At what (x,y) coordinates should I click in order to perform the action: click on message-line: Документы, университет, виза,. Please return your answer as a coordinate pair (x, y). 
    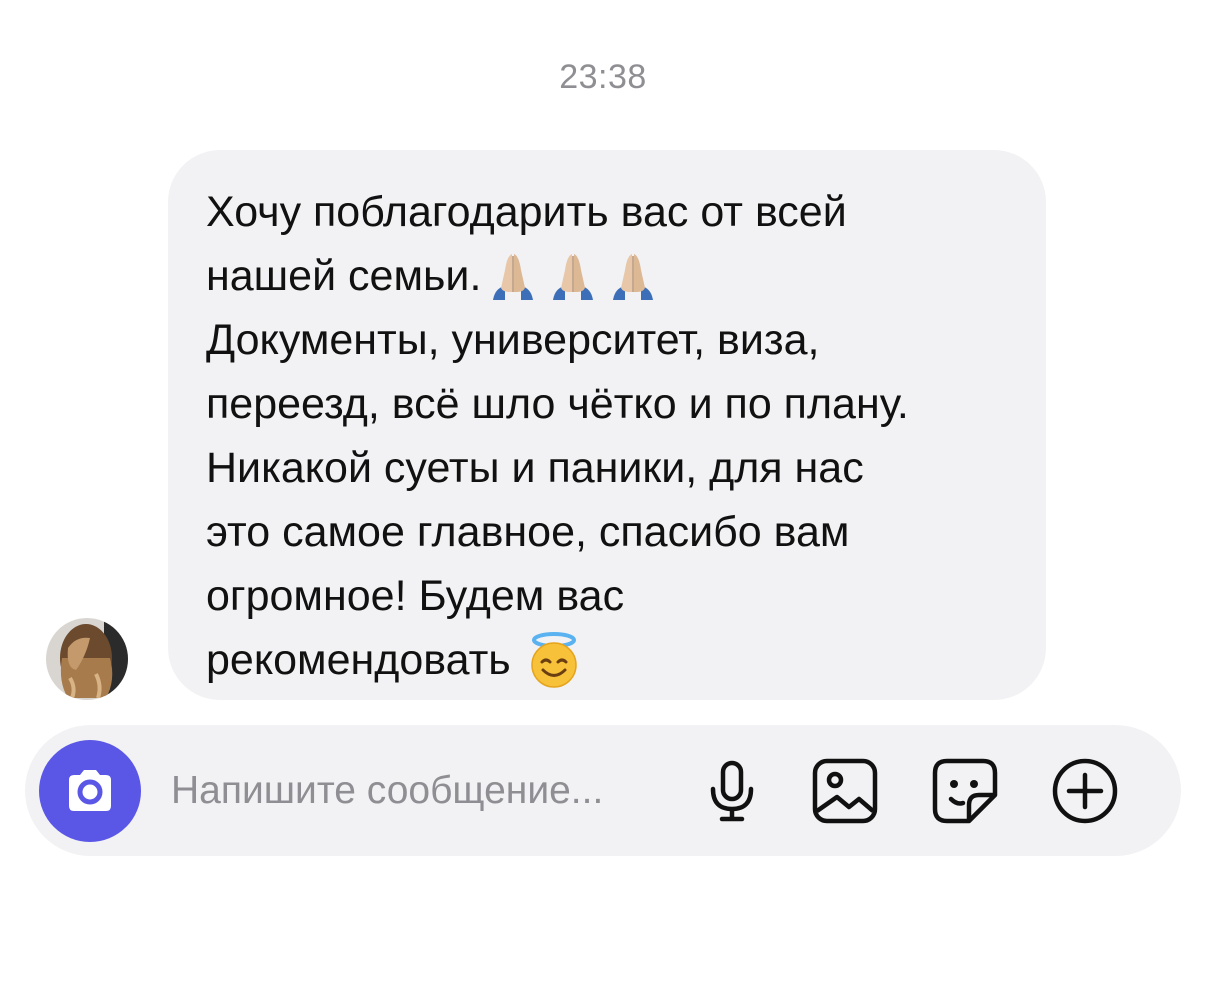
    Looking at the image, I should click on (611, 340).